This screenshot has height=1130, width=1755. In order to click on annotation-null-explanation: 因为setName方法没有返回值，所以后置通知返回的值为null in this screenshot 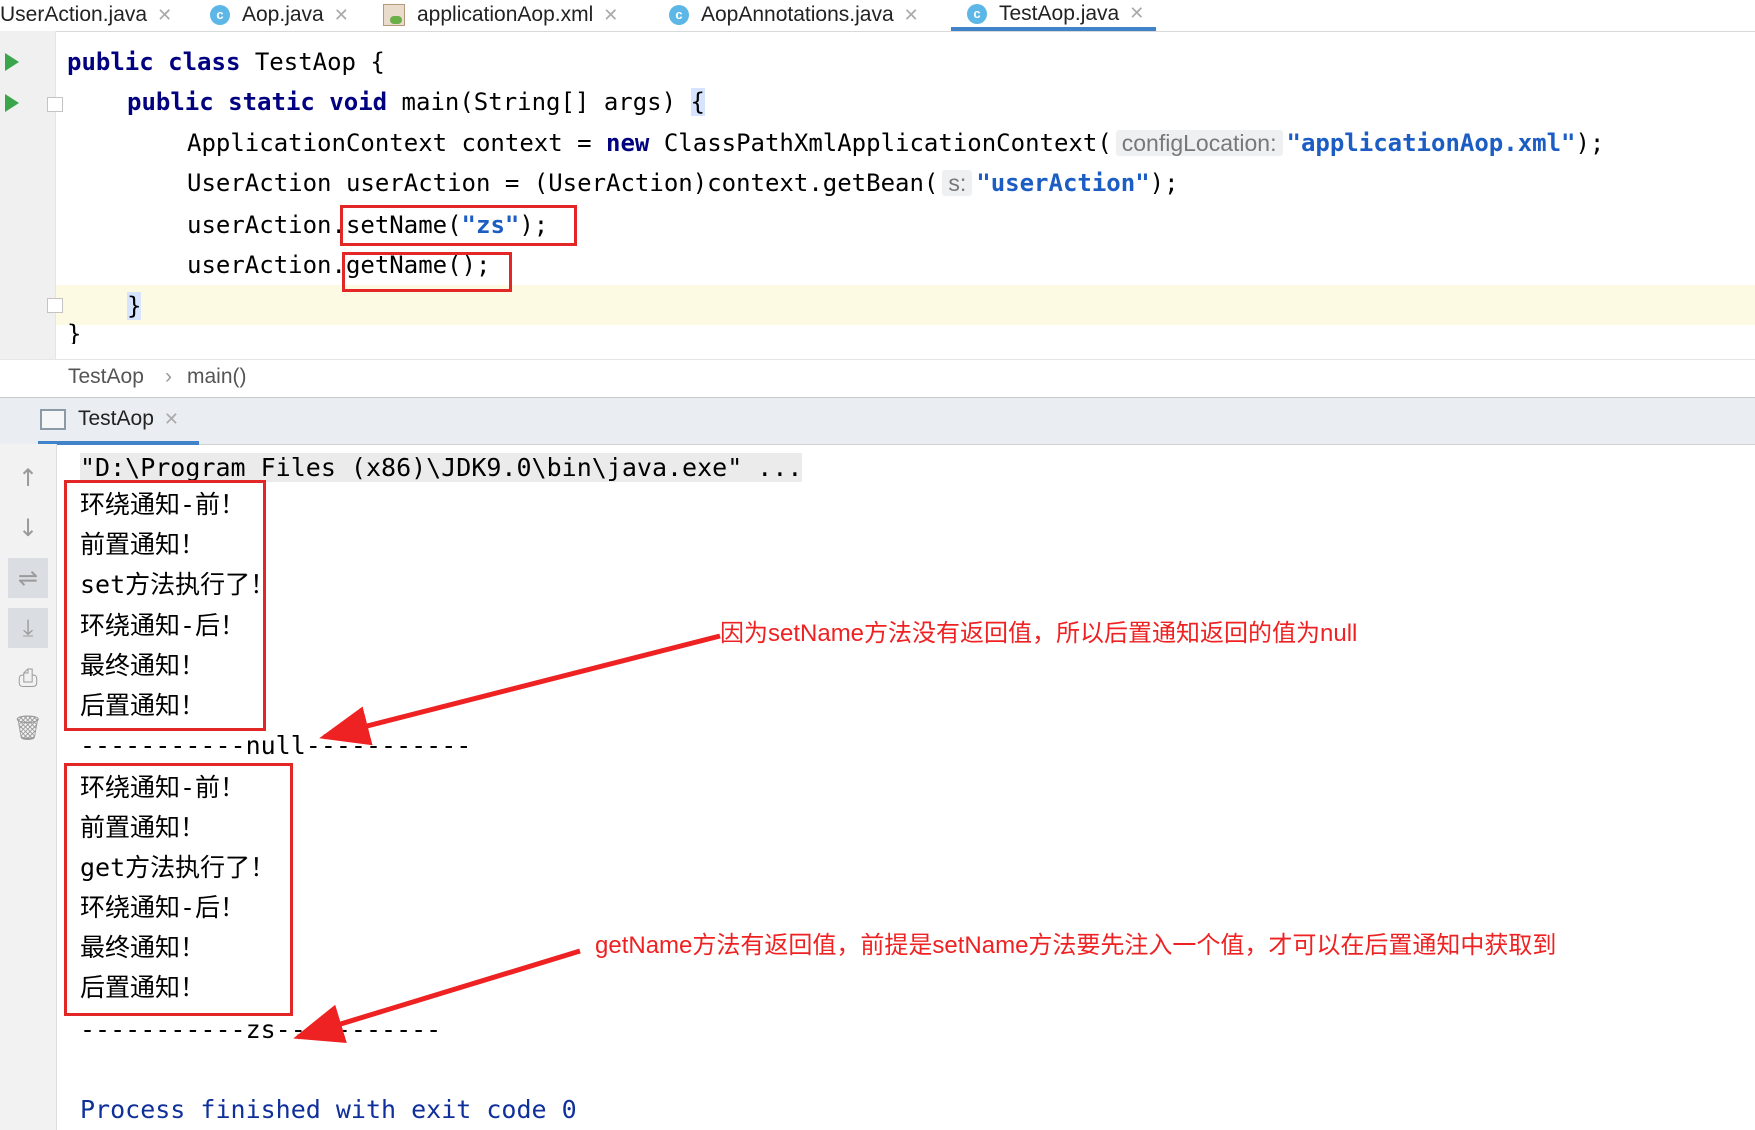, I will do `click(1039, 633)`.